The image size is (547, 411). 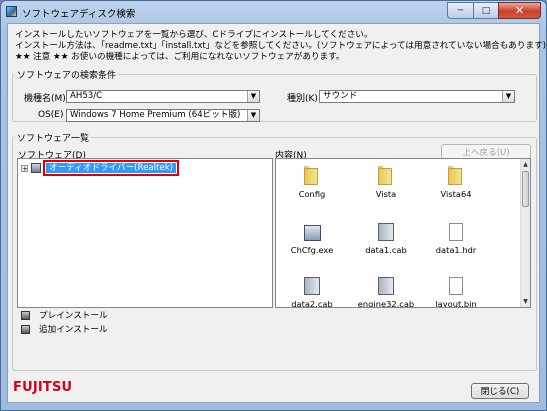 I want to click on file-name: data2.cab, so click(x=312, y=303).